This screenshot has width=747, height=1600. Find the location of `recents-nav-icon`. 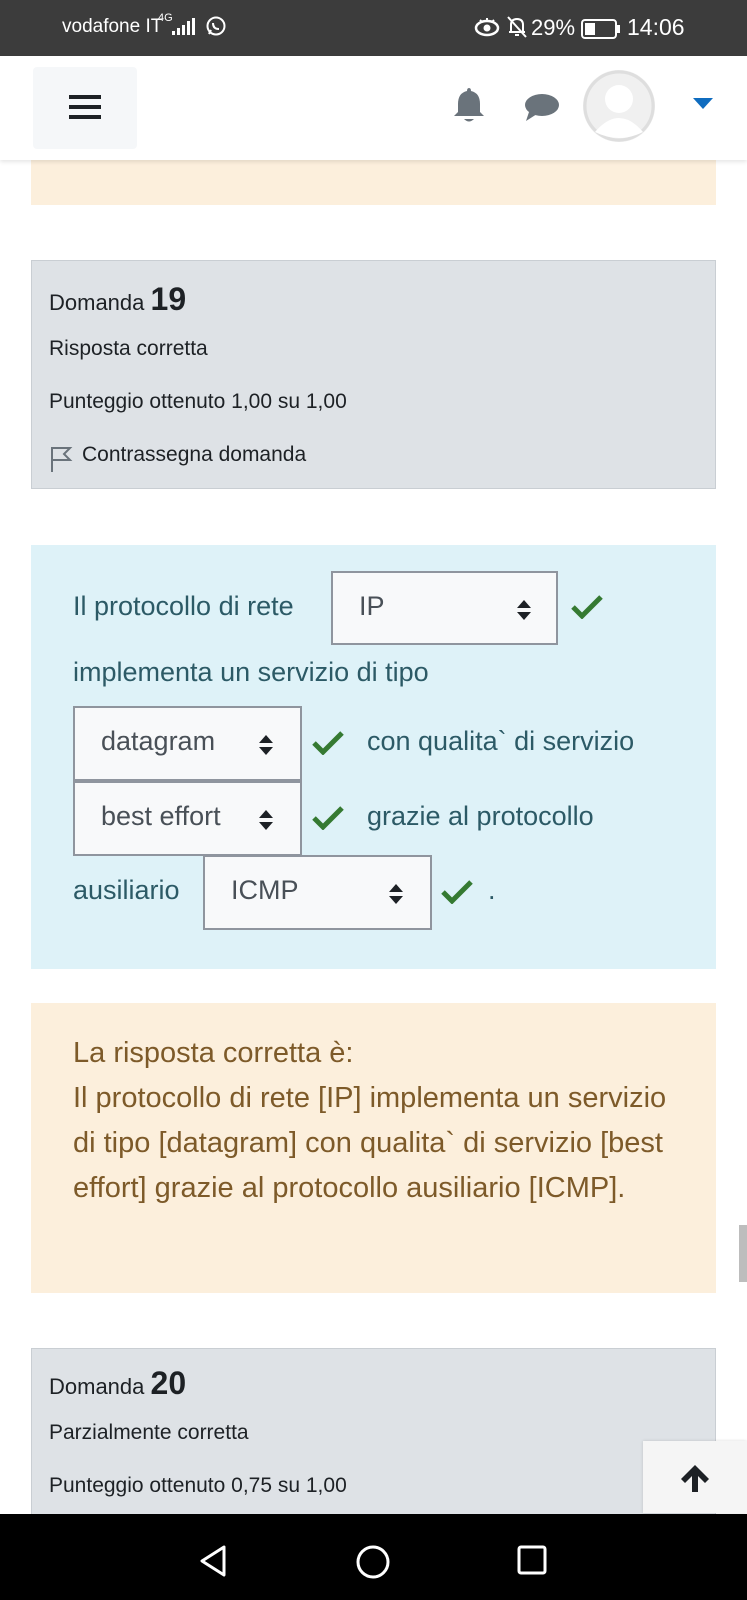

recents-nav-icon is located at coordinates (532, 1560).